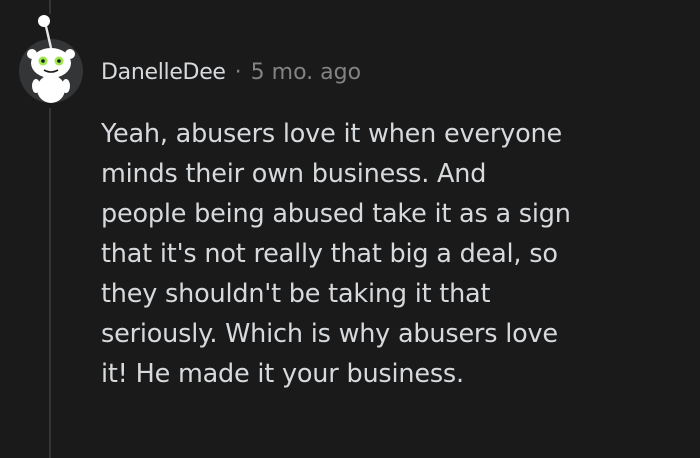  What do you see at coordinates (329, 334) in the screenshot?
I see `comment-body-line: seriously. Which is why abusers love` at bounding box center [329, 334].